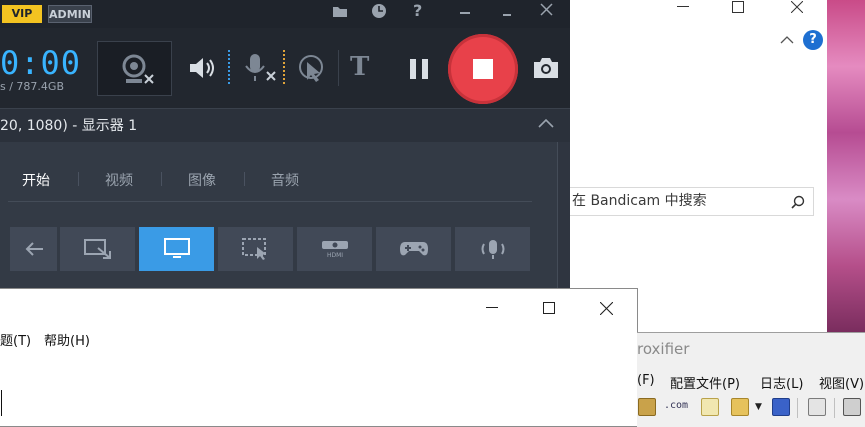 This screenshot has height=427, width=865. What do you see at coordinates (285, 14) in the screenshot?
I see `bandicam-titlebar: VIP ADMIN ?` at bounding box center [285, 14].